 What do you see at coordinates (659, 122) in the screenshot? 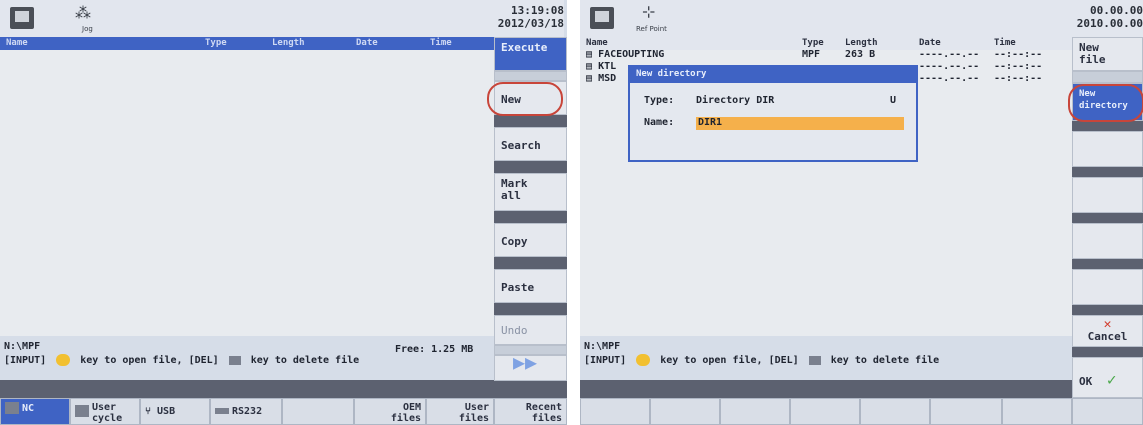
I see `name-label: Name:` at bounding box center [659, 122].